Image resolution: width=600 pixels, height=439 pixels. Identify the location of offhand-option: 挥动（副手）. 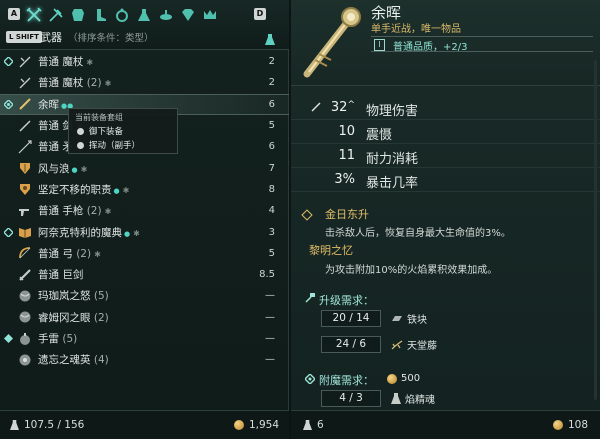
(108, 145).